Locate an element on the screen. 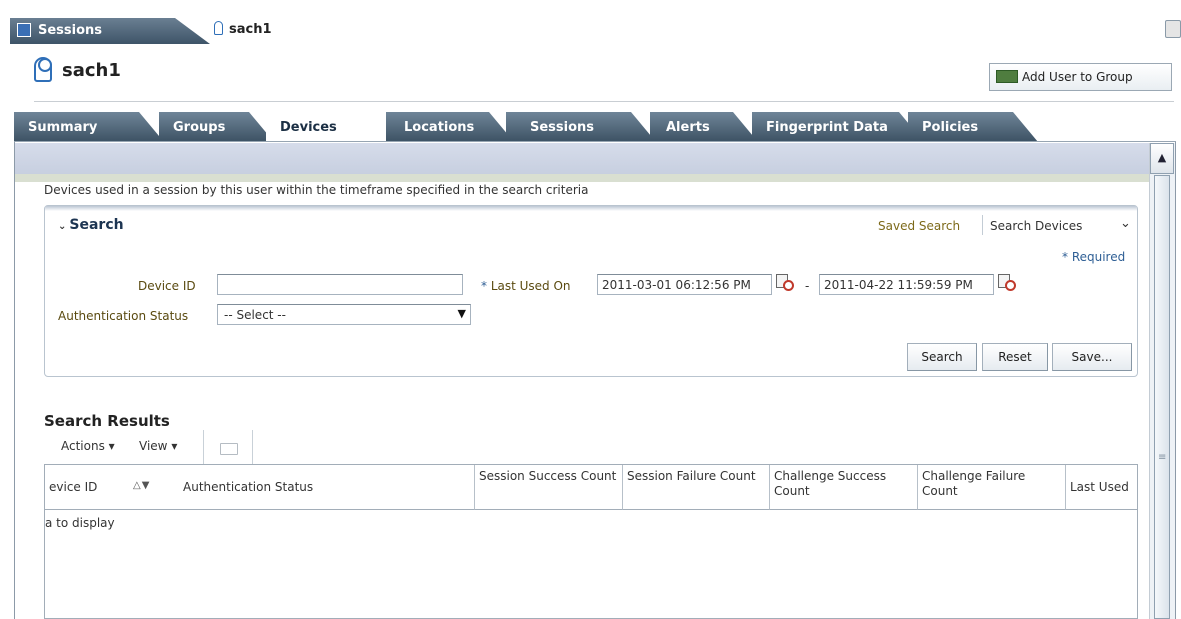  last-used-on-label: * Last Used On is located at coordinates (526, 286).